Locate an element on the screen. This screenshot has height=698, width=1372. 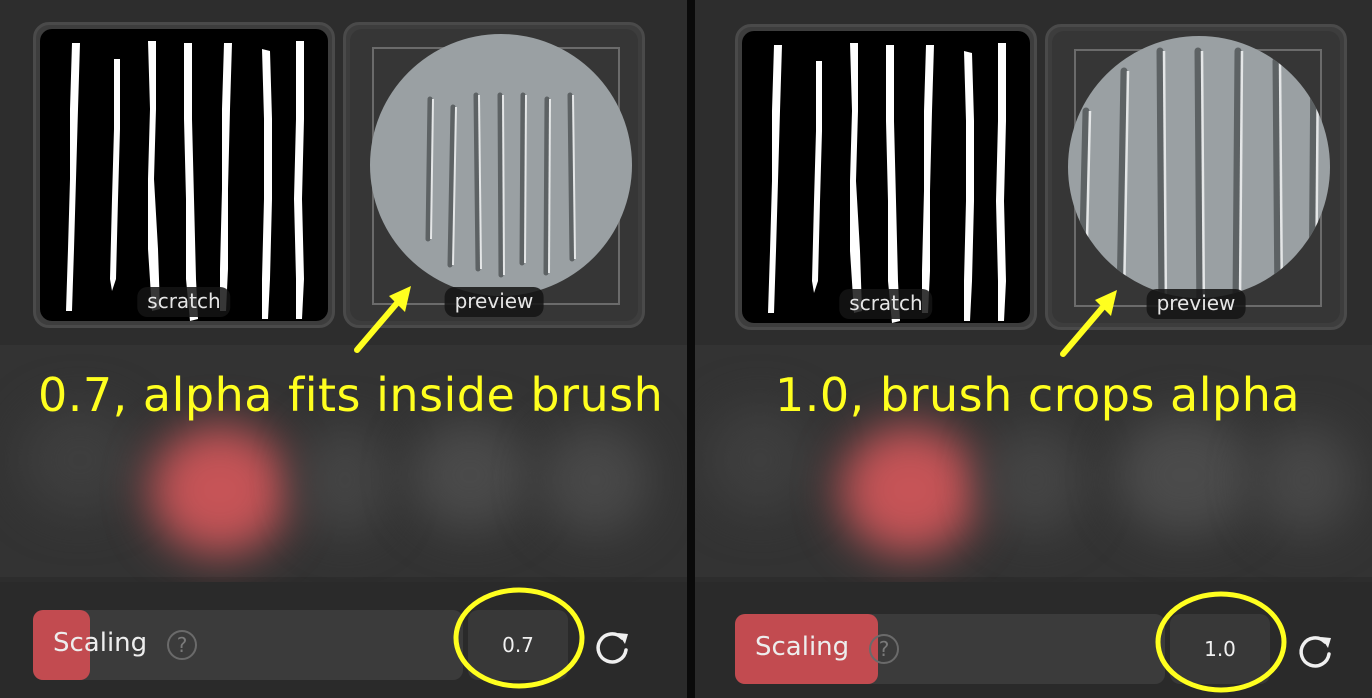
annotation-text: 0.7, alpha fits inside brush is located at coordinates (351, 395).